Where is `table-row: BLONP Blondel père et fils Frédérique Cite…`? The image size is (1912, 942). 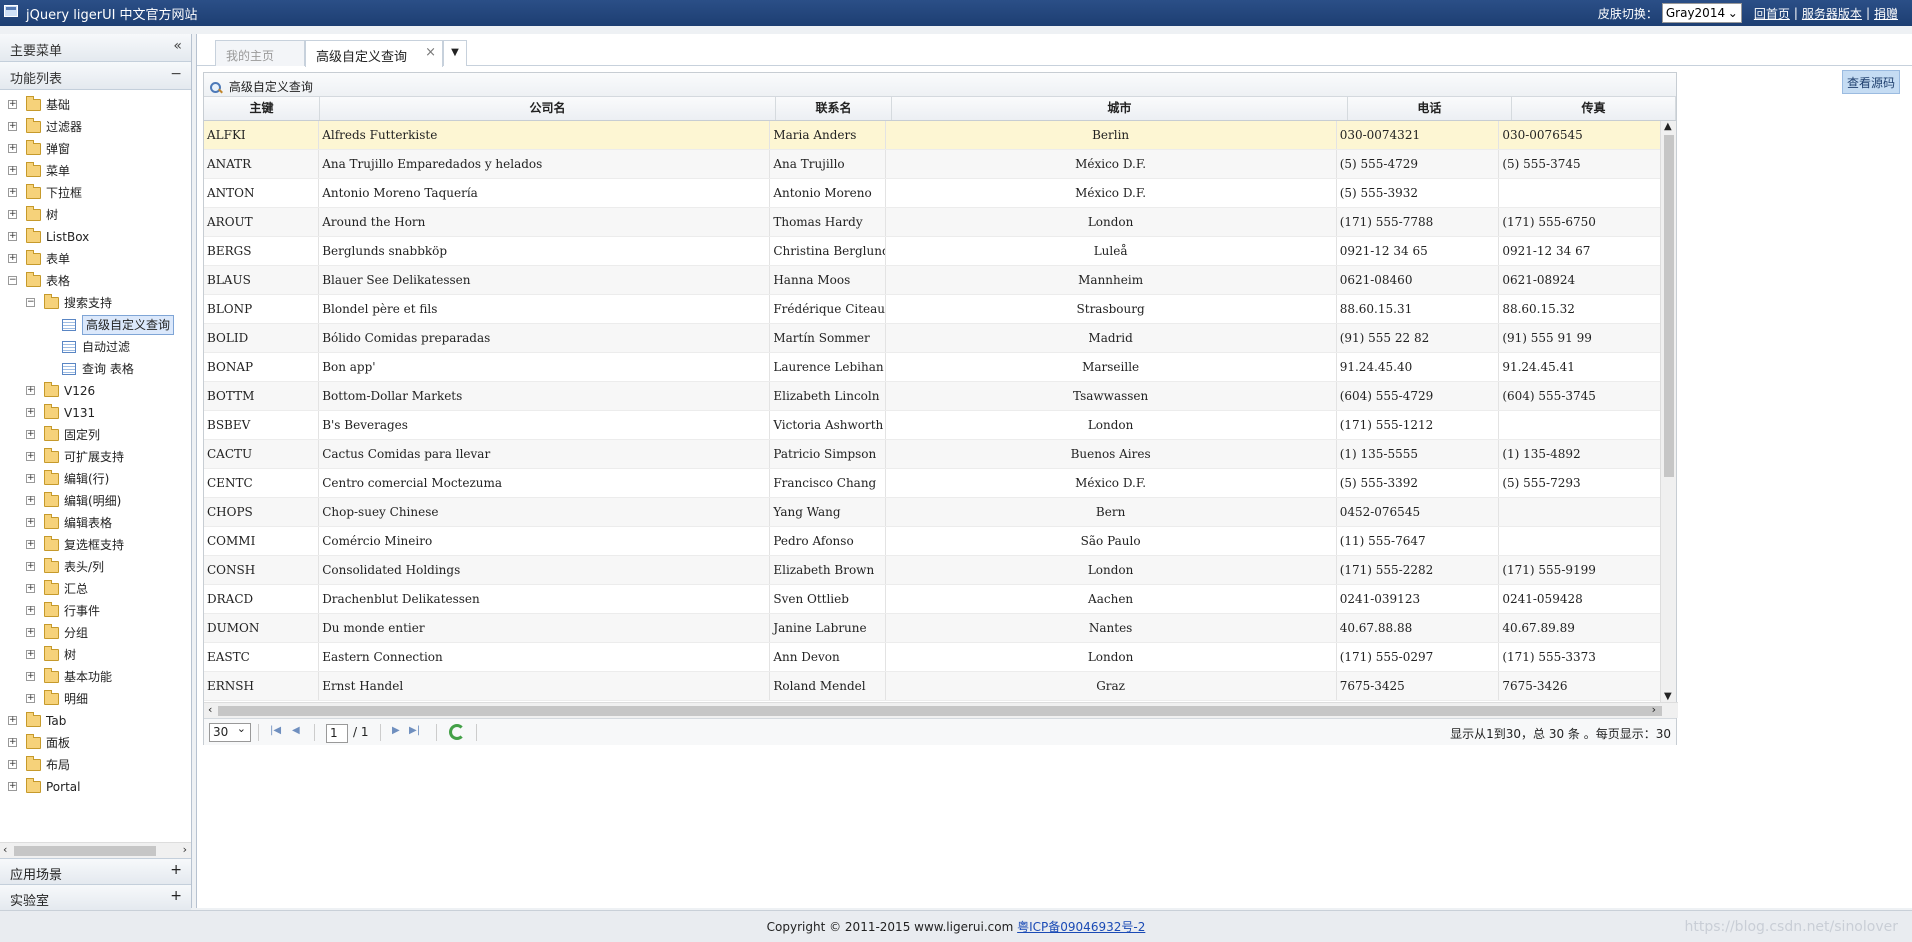 table-row: BLONP Blondel père et fils Frédérique Cite… is located at coordinates (933, 309).